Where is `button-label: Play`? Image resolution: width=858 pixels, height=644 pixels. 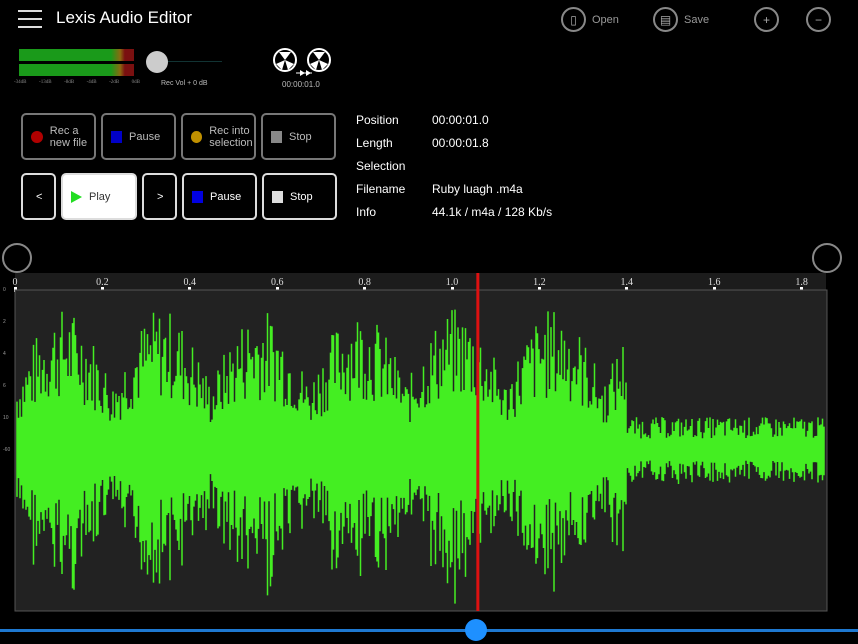 button-label: Play is located at coordinates (100, 196).